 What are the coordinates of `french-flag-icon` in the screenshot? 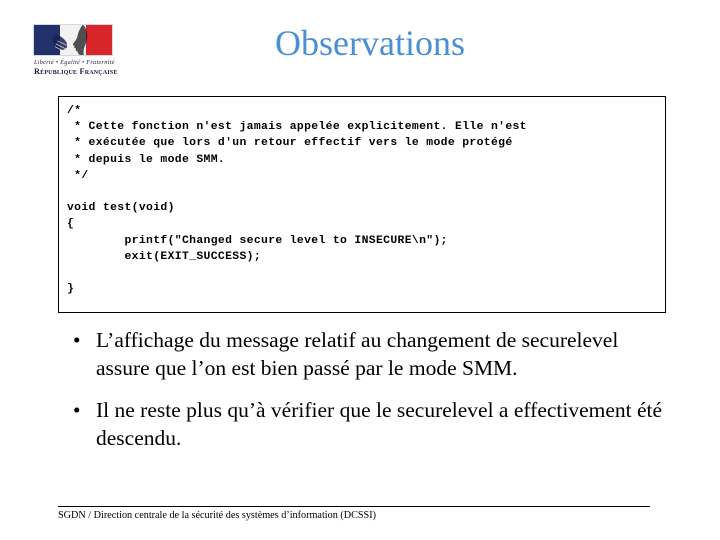 It's located at (73, 40).